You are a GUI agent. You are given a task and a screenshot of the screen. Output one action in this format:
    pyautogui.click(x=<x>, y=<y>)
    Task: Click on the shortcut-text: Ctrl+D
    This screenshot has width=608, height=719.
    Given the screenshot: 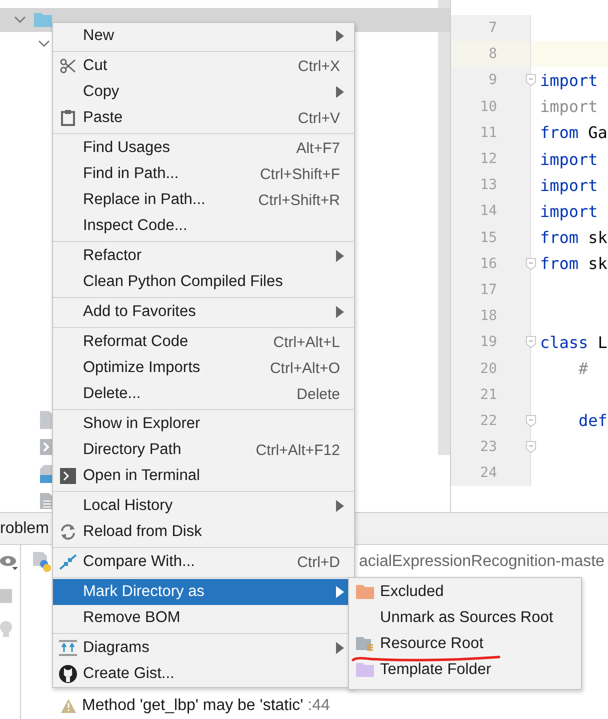 What is the action you would take?
    pyautogui.click(x=318, y=562)
    